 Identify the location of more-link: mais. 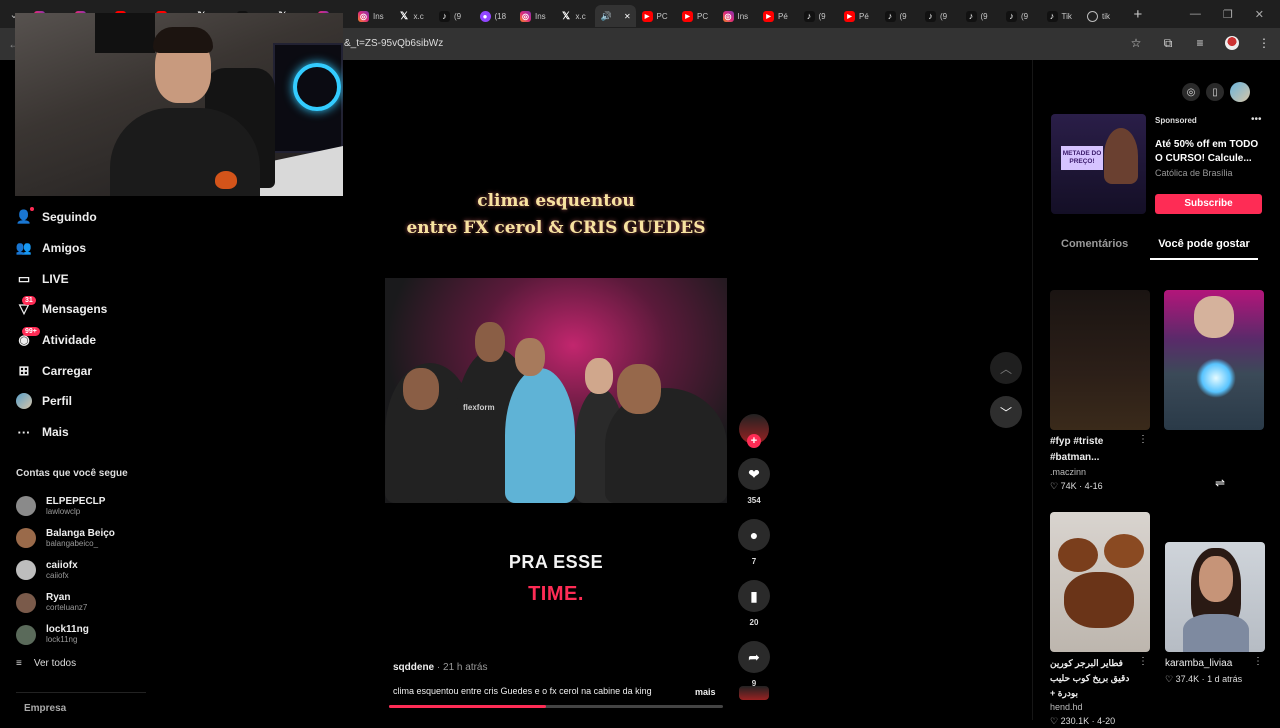
(705, 692).